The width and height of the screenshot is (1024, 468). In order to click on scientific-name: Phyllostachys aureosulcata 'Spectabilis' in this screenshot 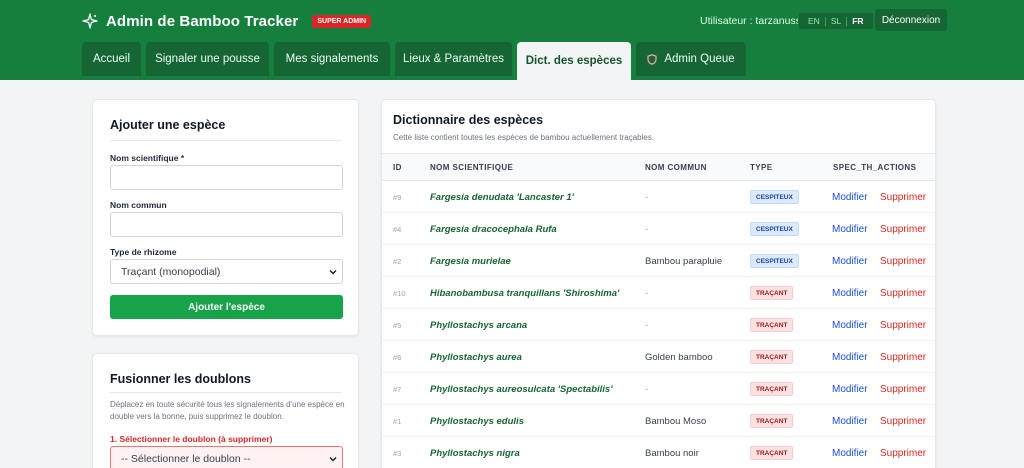, I will do `click(521, 389)`.